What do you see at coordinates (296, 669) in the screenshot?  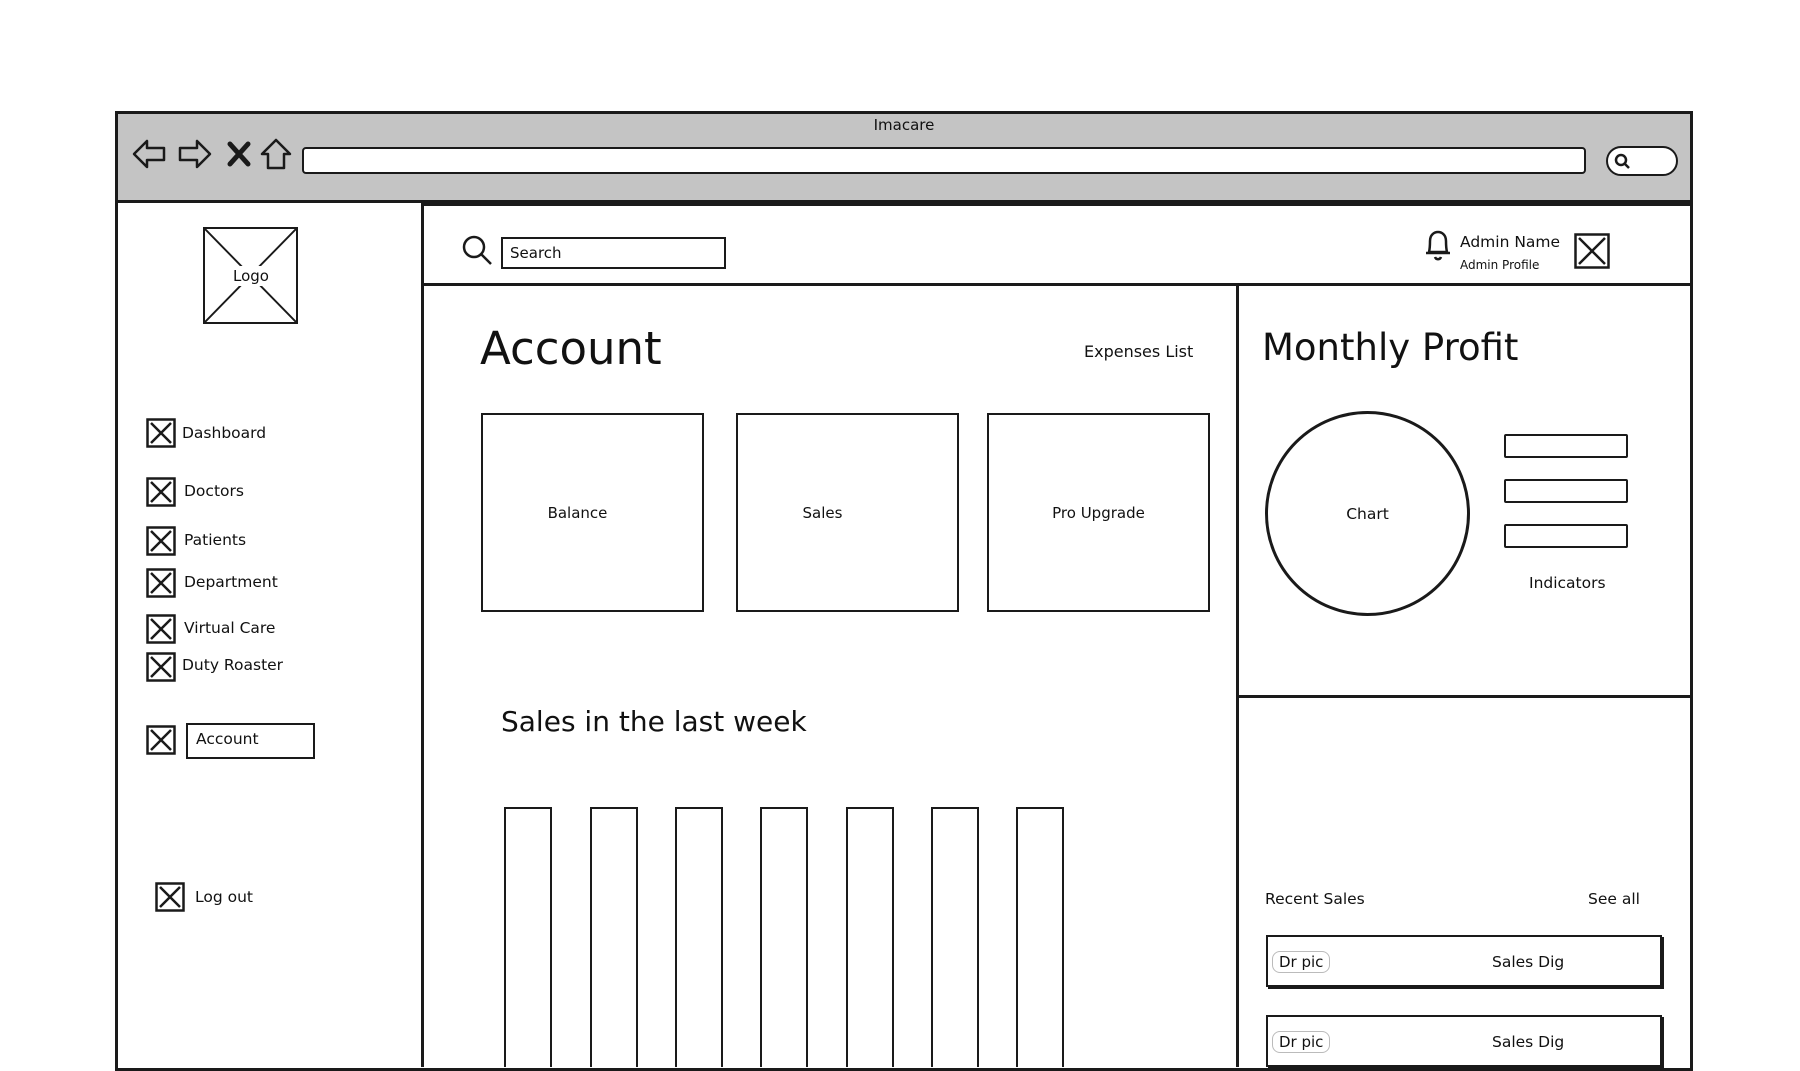 I see `sidebar-item-duty-roaster: Duty Roaster` at bounding box center [296, 669].